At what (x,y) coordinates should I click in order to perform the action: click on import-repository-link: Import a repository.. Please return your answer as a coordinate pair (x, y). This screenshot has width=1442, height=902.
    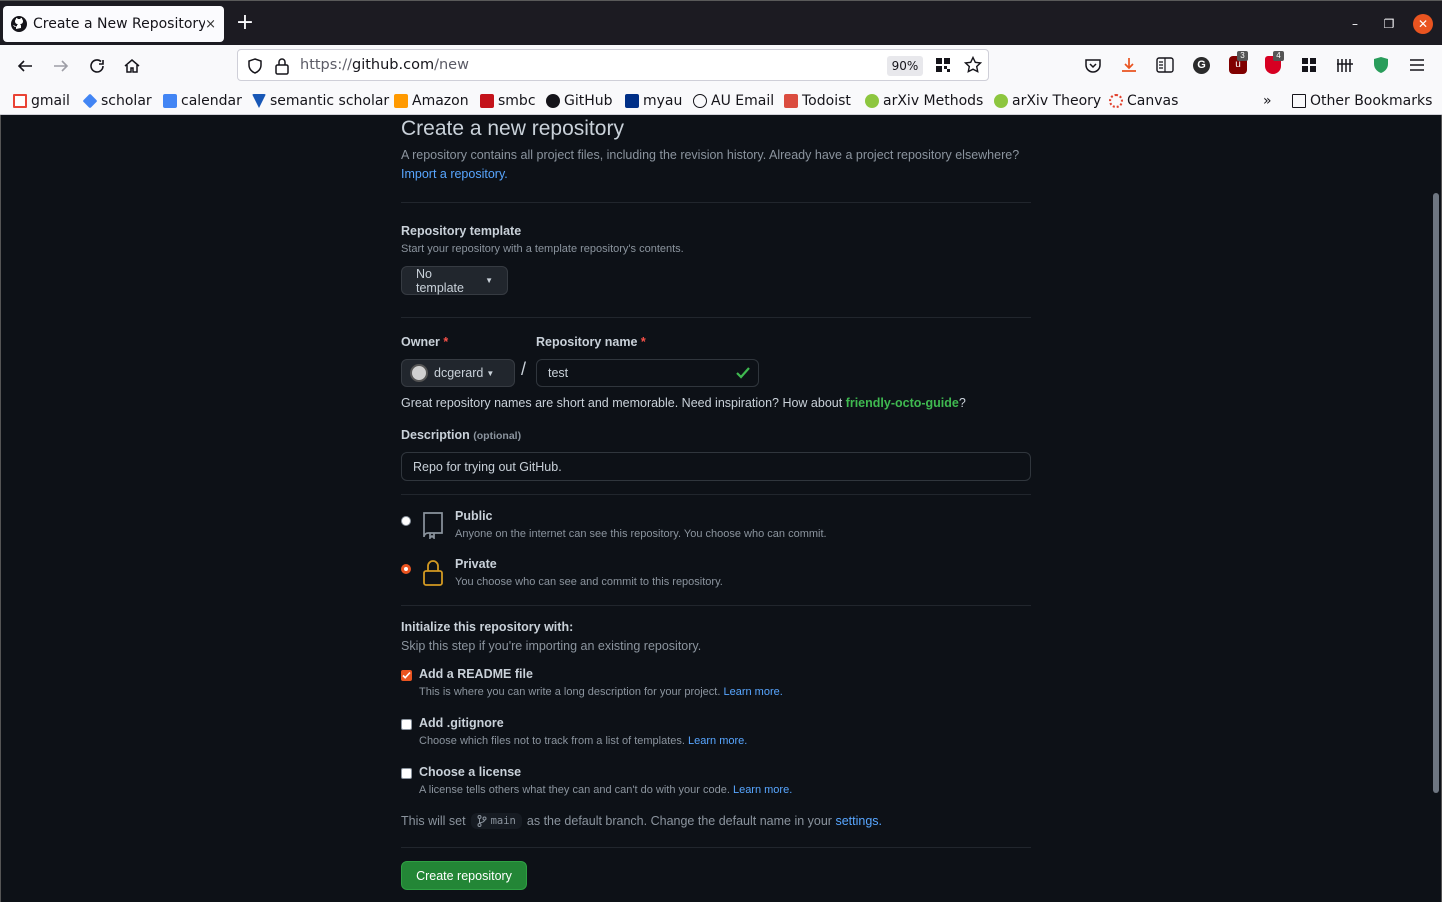
    Looking at the image, I should click on (454, 174).